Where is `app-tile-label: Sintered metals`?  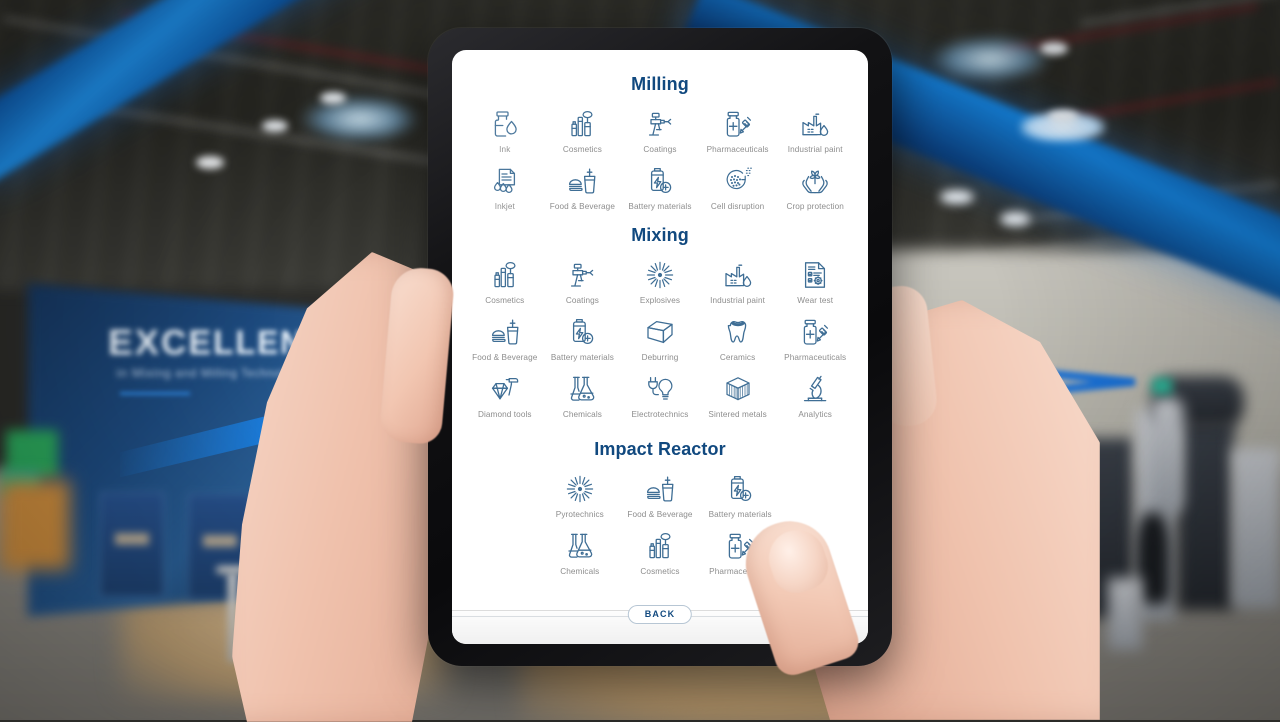 app-tile-label: Sintered metals is located at coordinates (737, 414).